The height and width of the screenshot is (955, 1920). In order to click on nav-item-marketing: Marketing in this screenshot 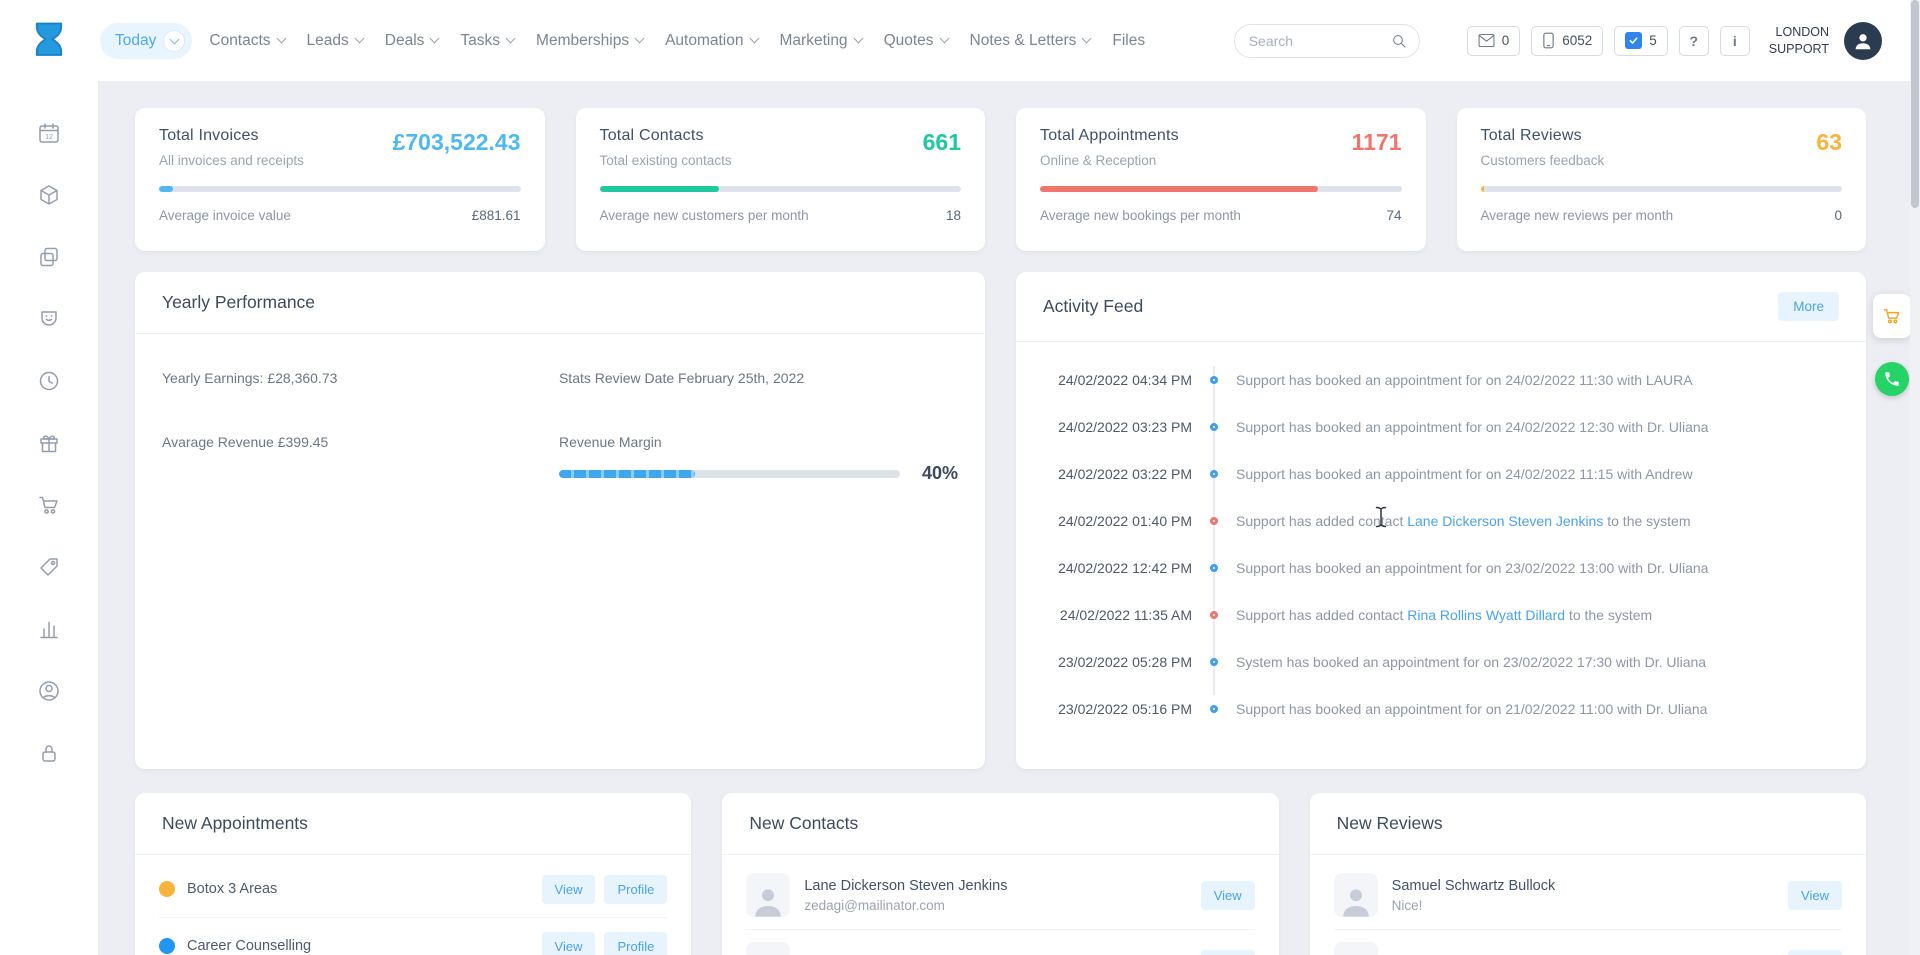, I will do `click(821, 41)`.